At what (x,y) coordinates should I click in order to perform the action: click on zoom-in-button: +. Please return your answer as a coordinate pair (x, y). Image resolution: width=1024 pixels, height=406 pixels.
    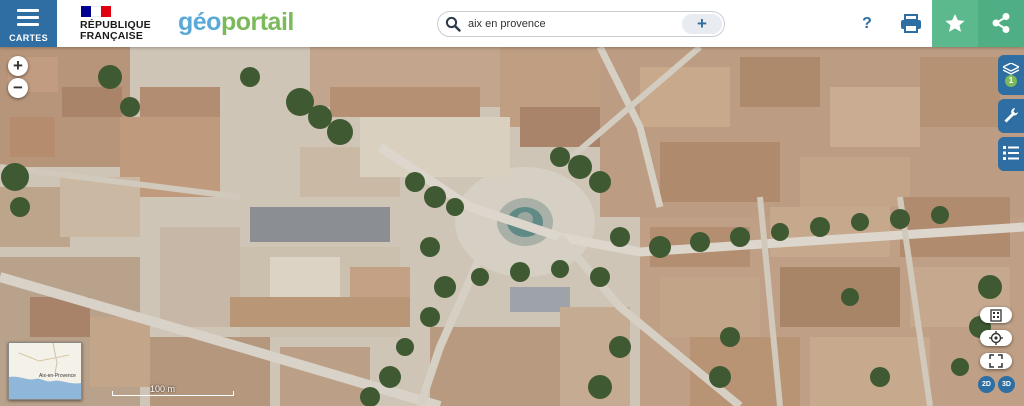
    Looking at the image, I should click on (18, 66).